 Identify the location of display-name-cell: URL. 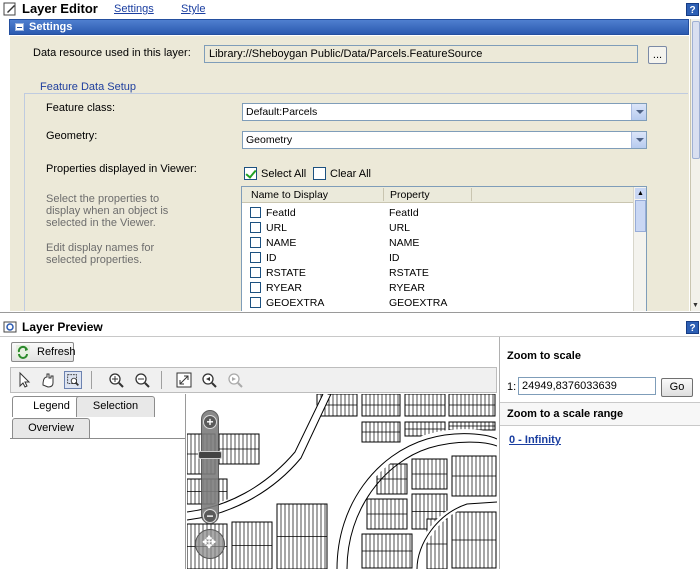
(276, 228).